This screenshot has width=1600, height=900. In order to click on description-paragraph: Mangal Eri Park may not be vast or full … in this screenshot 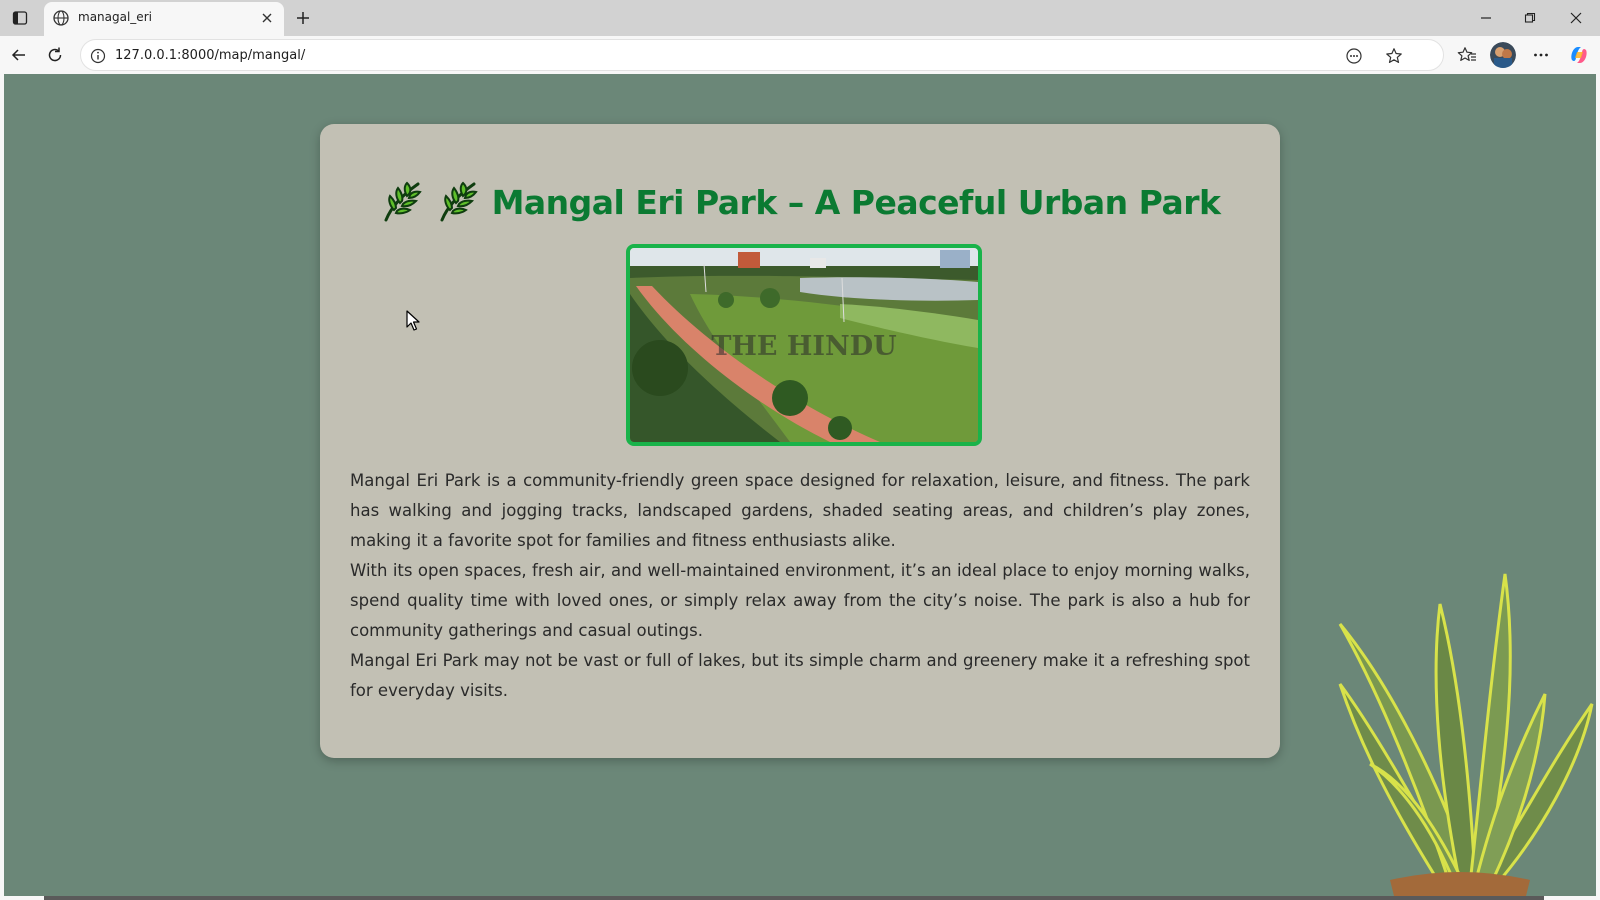, I will do `click(800, 675)`.